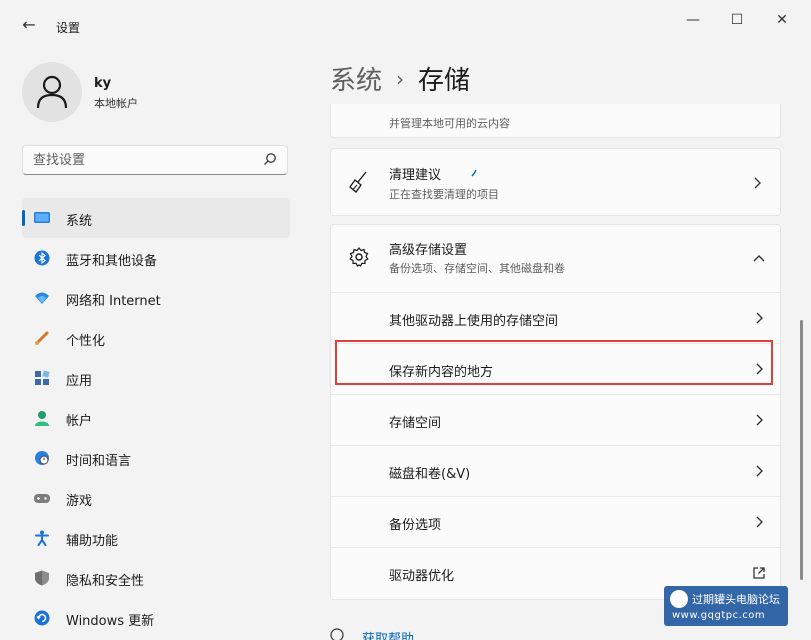 The image size is (811, 640). What do you see at coordinates (156, 218) in the screenshot?
I see `sidebar-item-system: 系统` at bounding box center [156, 218].